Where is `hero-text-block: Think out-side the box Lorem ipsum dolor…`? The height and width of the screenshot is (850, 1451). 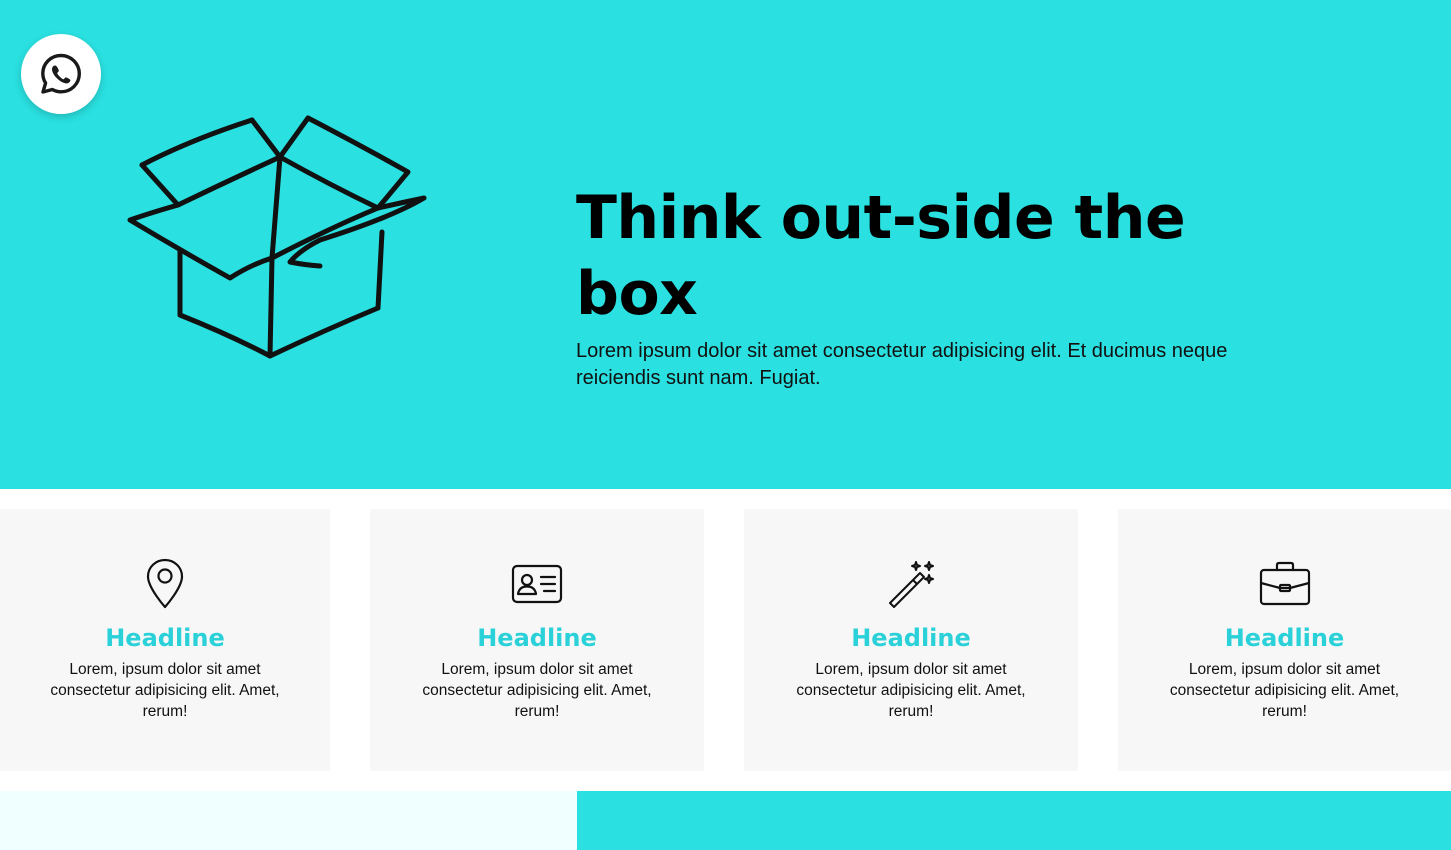
hero-text-block: Think out-side the box Lorem ipsum dolor… is located at coordinates (936, 286).